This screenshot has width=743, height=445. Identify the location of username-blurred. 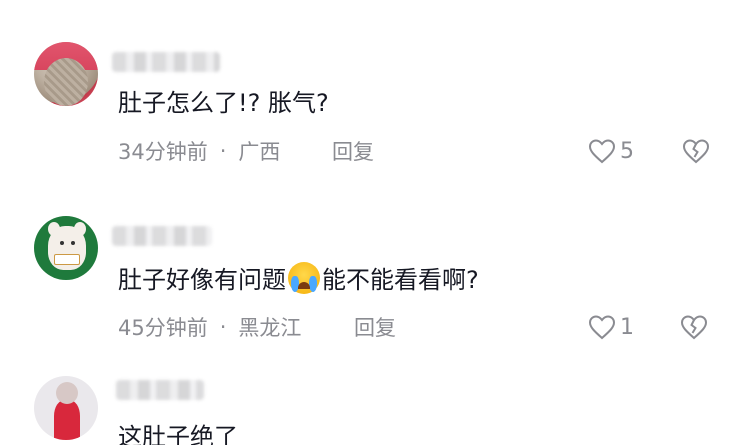
(160, 390).